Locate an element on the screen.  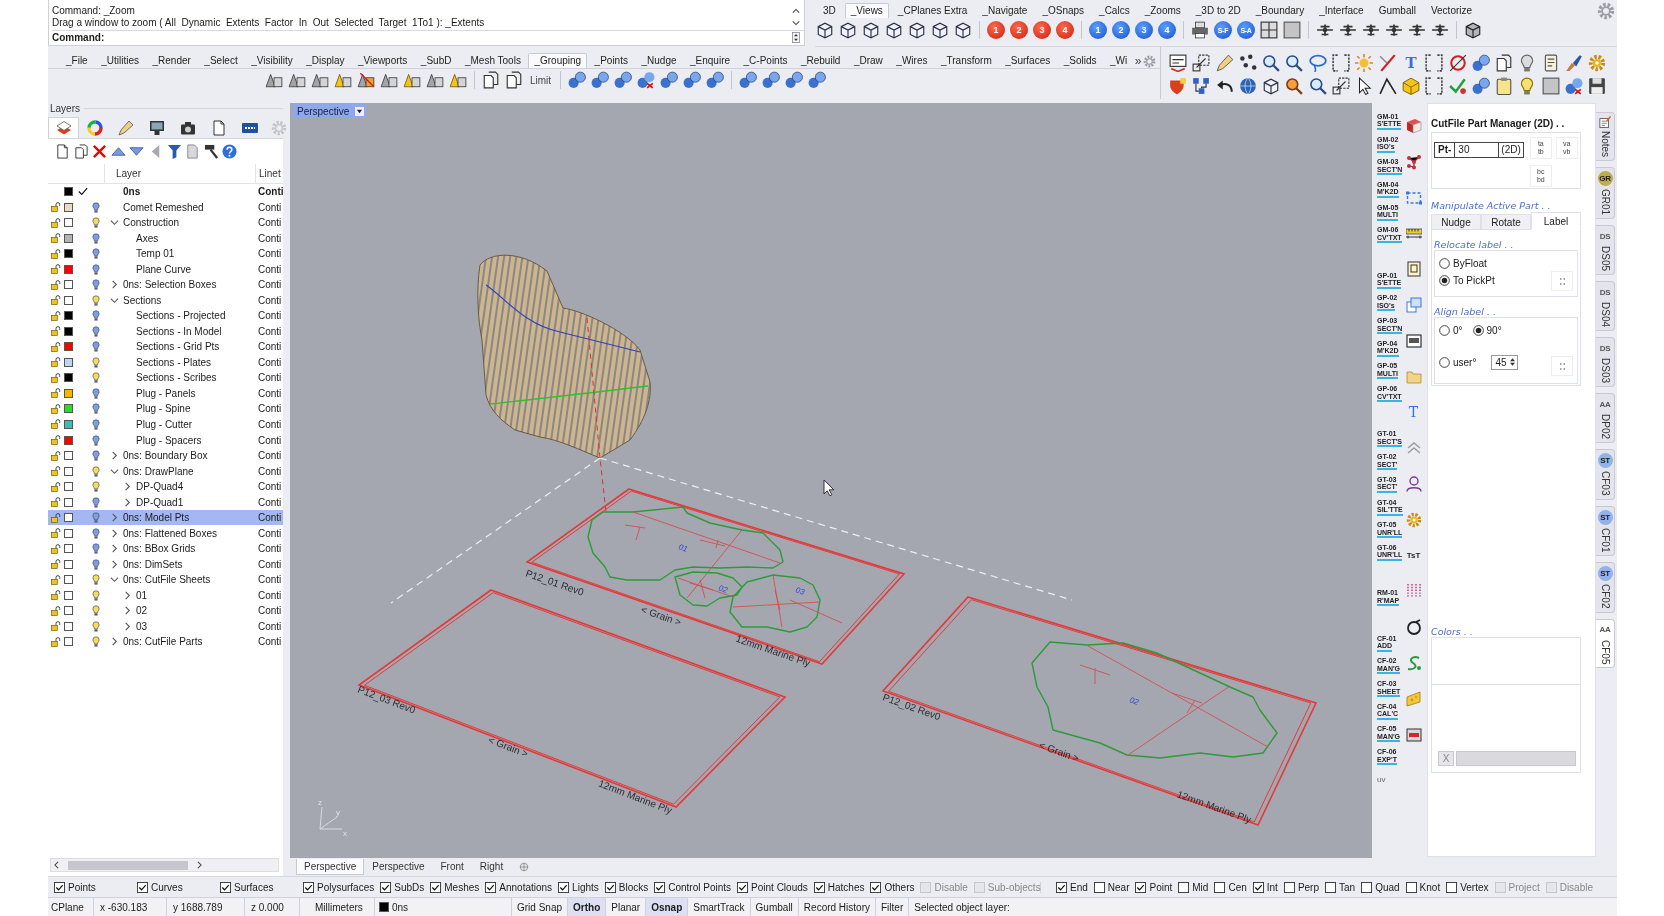
toolbar-tab: _Grouping is located at coordinates (558, 60).